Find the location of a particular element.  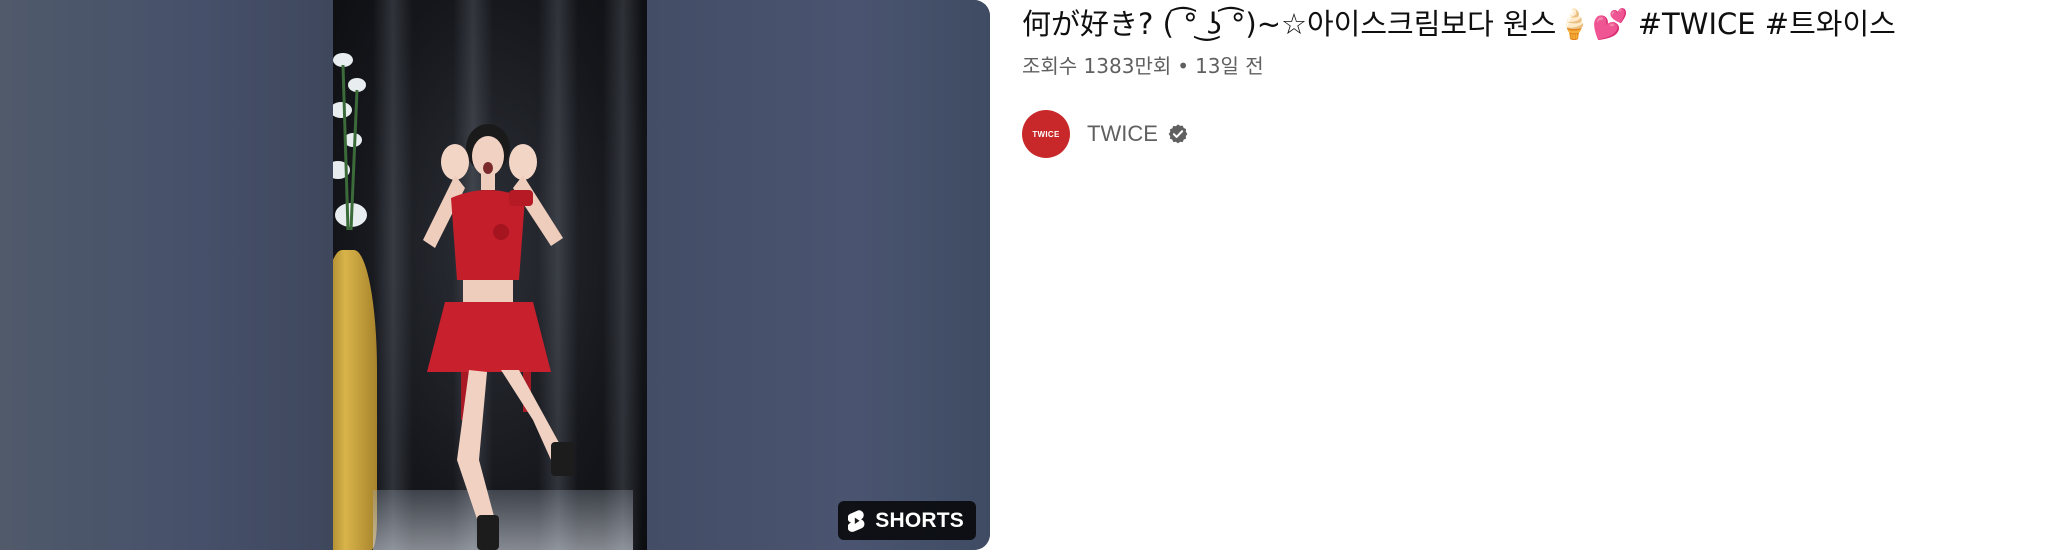

video-metadata: 조회수 1383만회 • 13일 전 is located at coordinates (1143, 66).